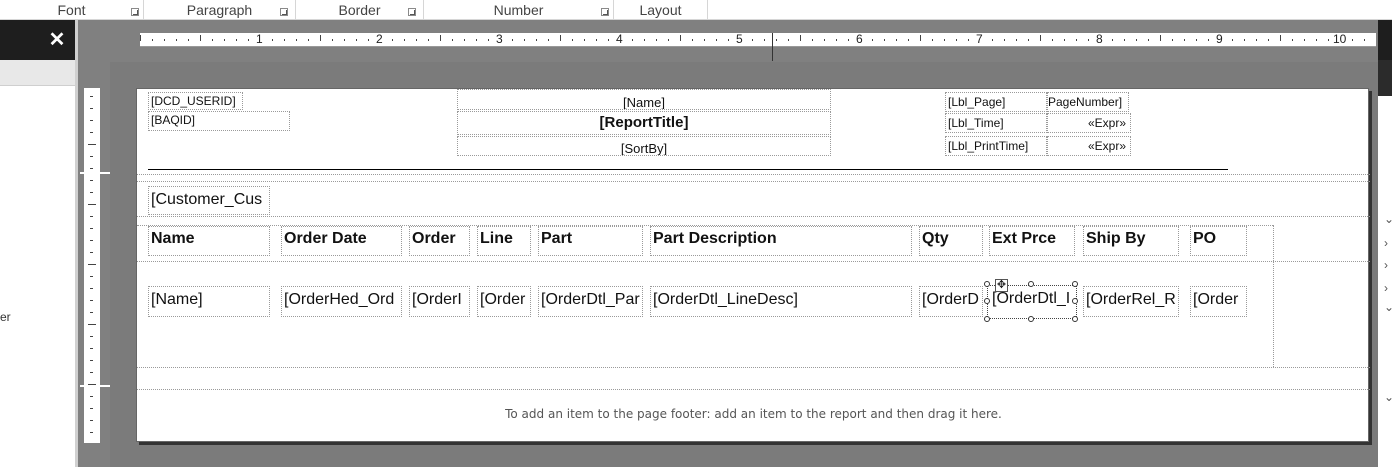 This screenshot has height=467, width=1392. What do you see at coordinates (1089, 146) in the screenshot?
I see `field-expr-print-time: «Expr»` at bounding box center [1089, 146].